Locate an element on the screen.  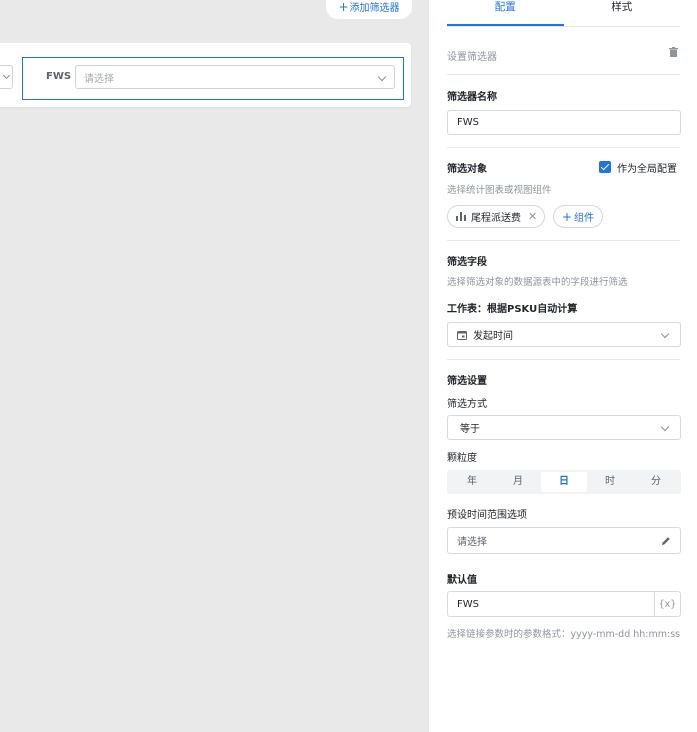
variable-insert-button: {x} is located at coordinates (667, 604).